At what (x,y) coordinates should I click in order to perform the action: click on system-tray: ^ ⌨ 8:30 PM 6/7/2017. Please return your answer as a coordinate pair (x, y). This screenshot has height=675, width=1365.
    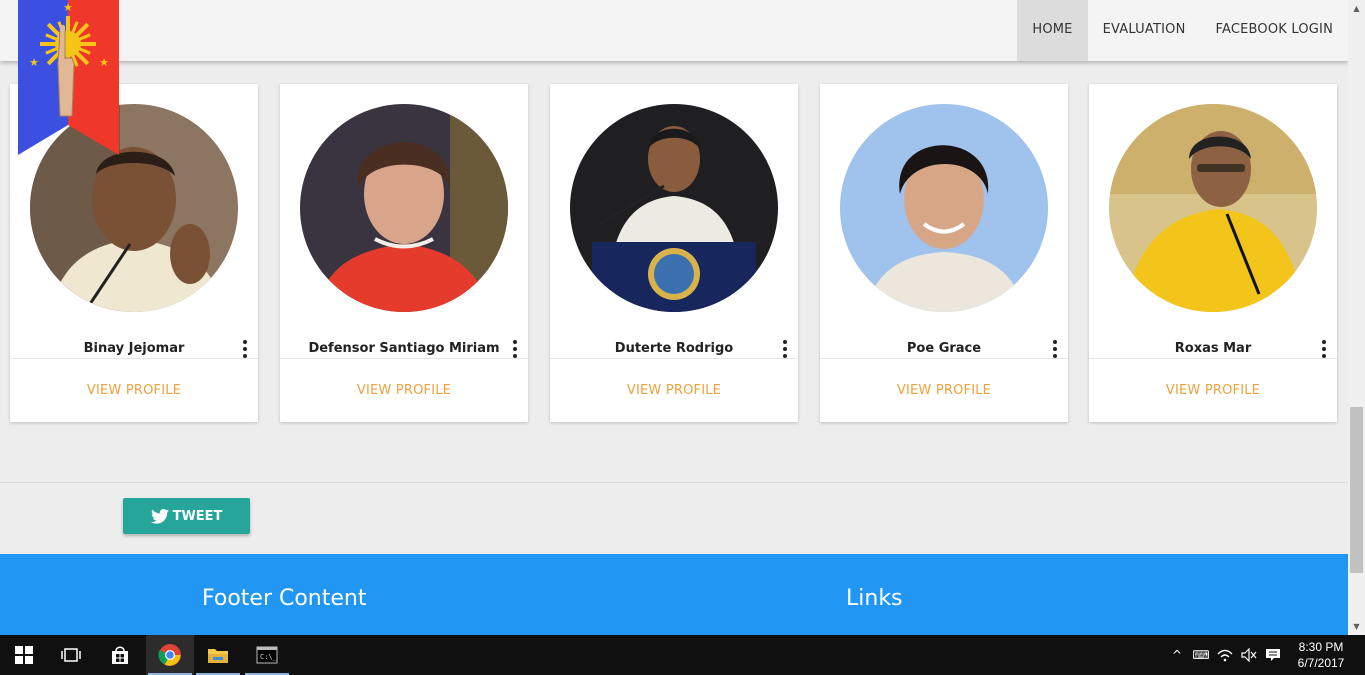
    Looking at the image, I should click on (1265, 655).